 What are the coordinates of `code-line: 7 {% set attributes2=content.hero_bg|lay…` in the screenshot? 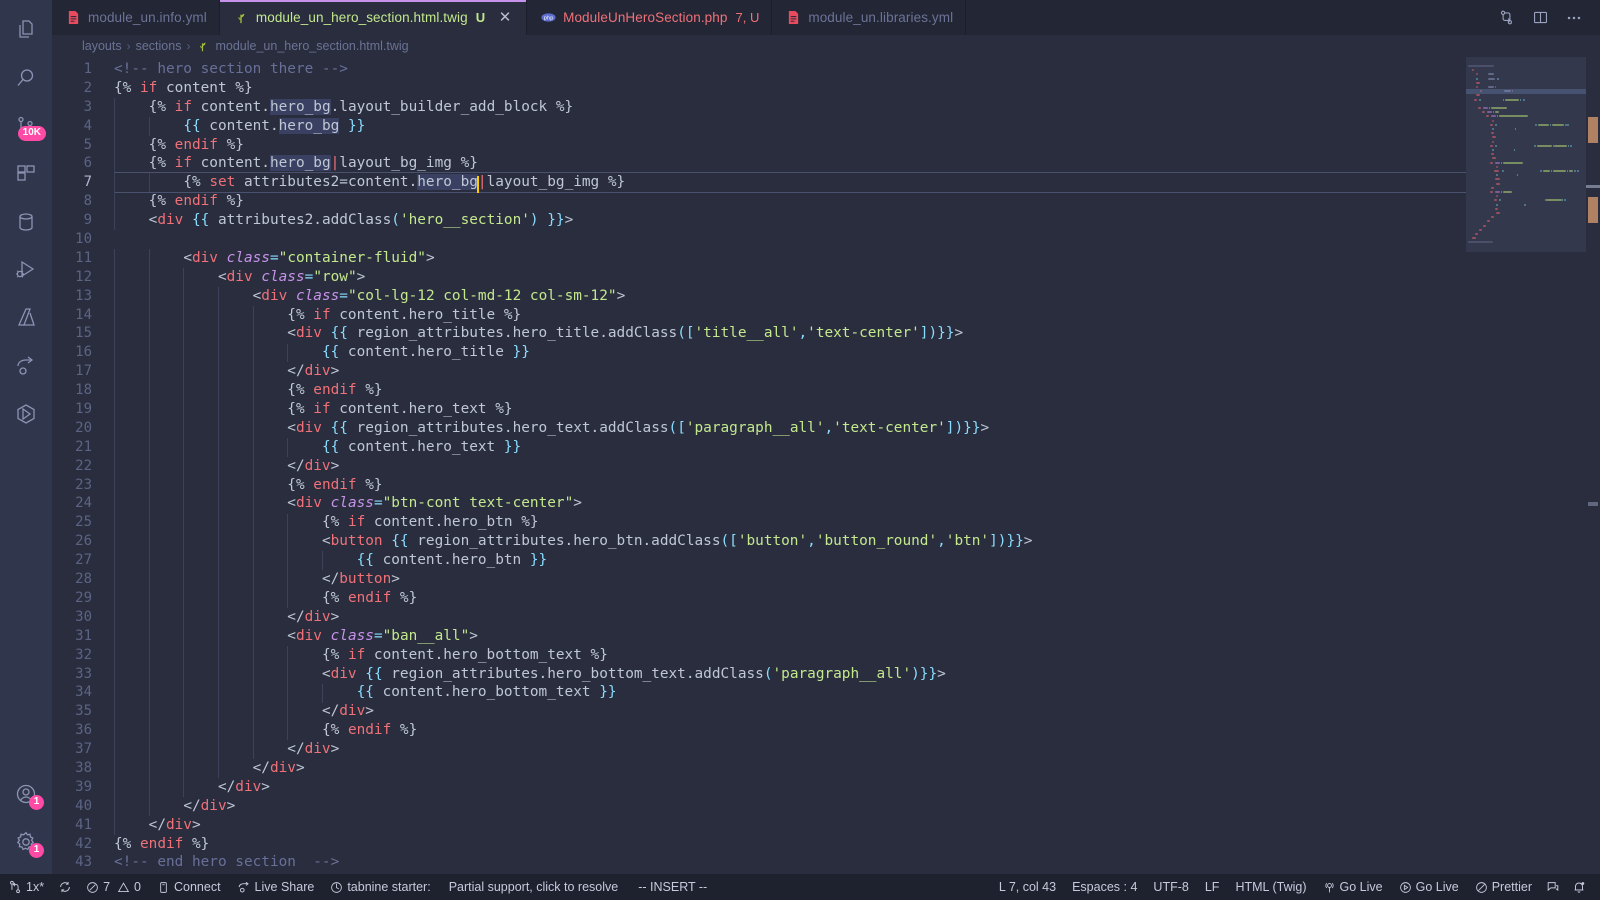 It's located at (759, 183).